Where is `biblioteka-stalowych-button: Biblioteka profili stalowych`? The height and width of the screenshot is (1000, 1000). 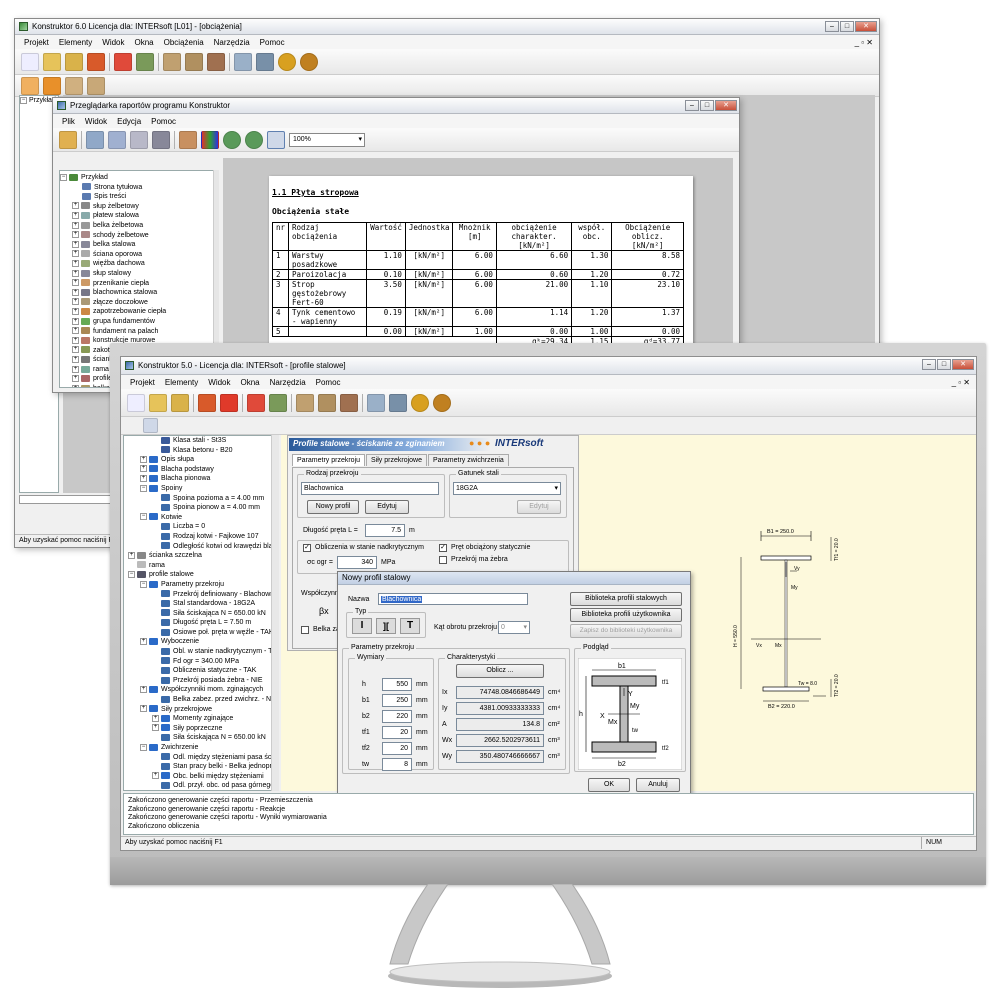
biblioteka-stalowych-button: Biblioteka profili stalowych is located at coordinates (626, 599).